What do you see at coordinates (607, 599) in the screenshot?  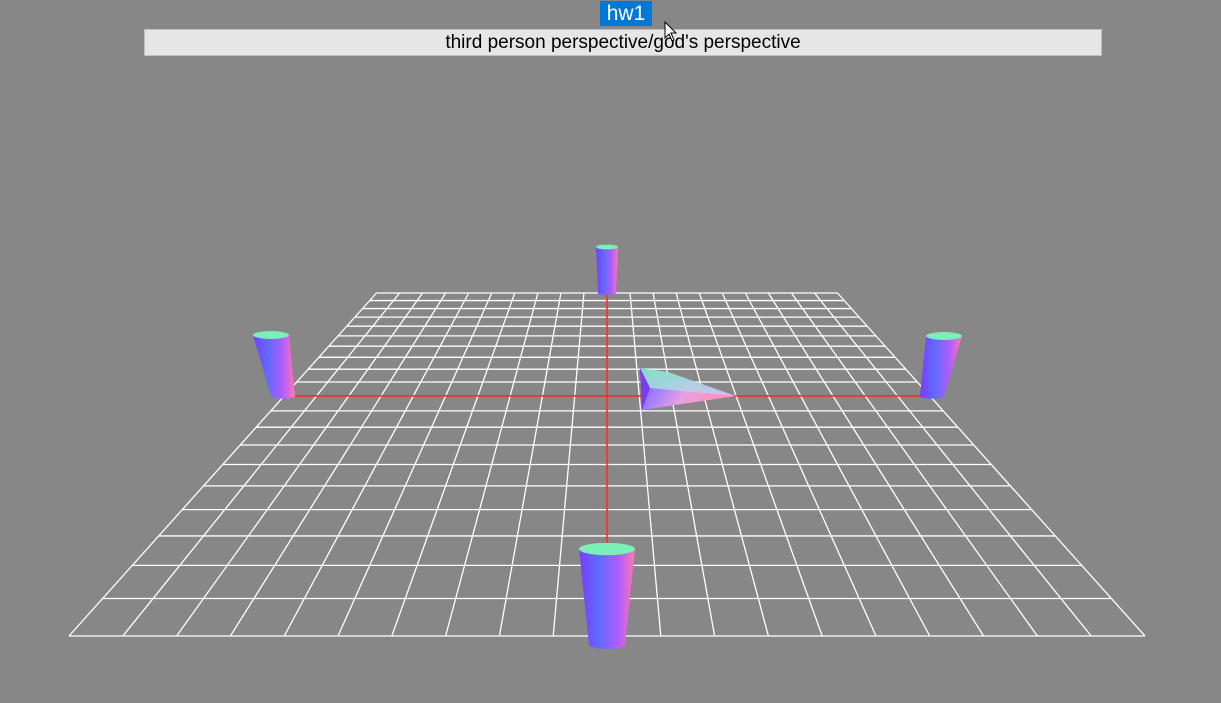 I see `cylinder-front-body` at bounding box center [607, 599].